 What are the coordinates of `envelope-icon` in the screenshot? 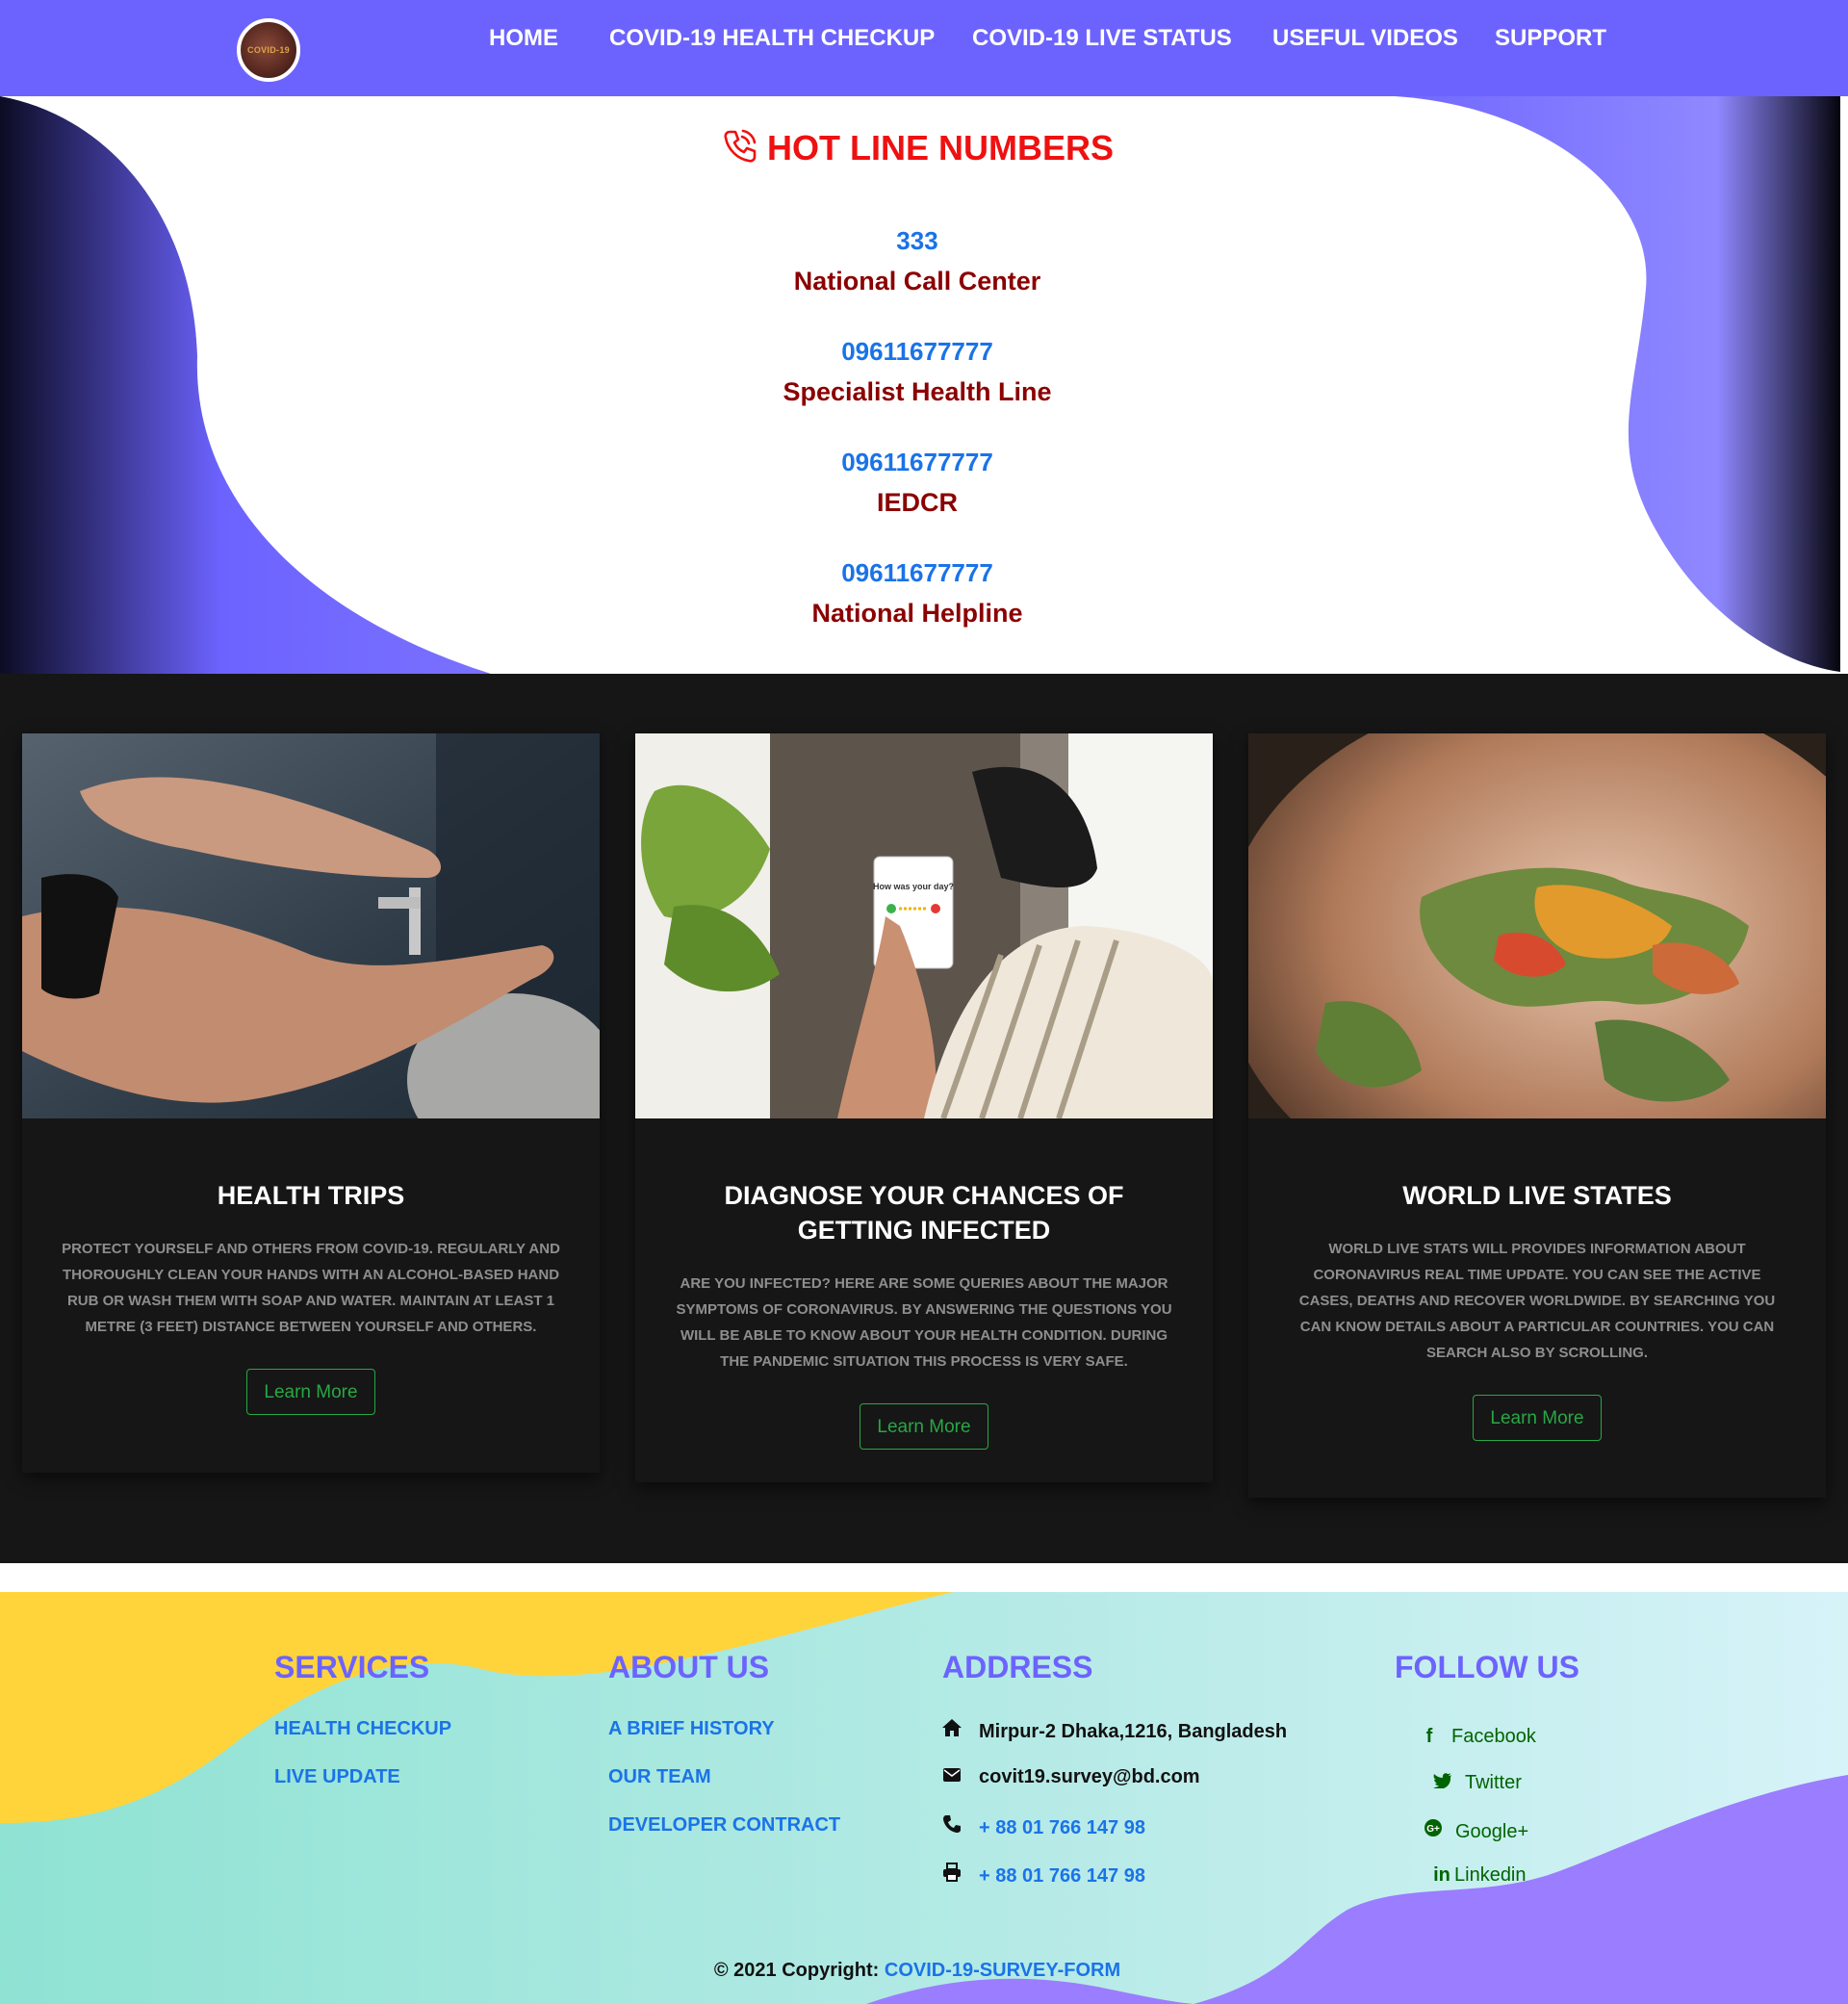 It's located at (951, 1777).